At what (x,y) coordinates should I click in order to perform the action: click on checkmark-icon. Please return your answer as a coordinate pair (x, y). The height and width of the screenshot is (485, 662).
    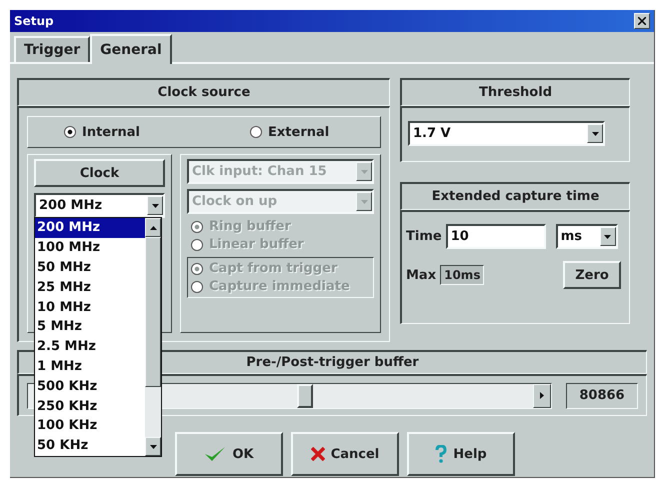
    Looking at the image, I should click on (215, 454).